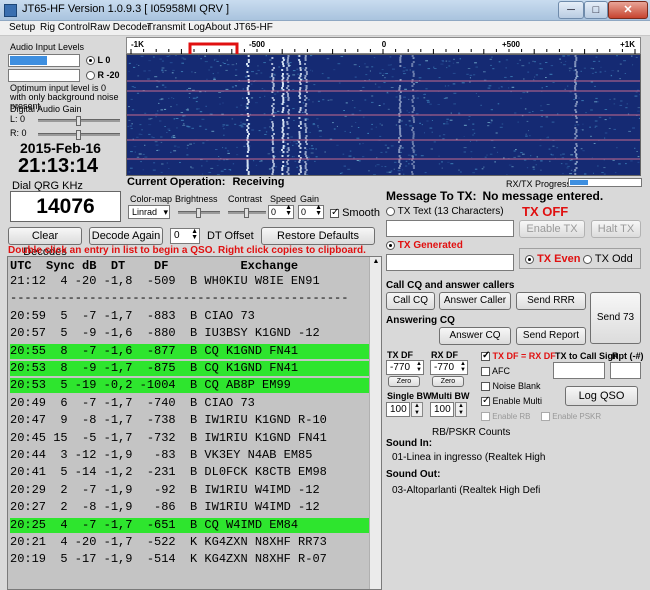 This screenshot has width=650, height=590. What do you see at coordinates (390, 245) in the screenshot?
I see `tx-generated-radio-dot` at bounding box center [390, 245].